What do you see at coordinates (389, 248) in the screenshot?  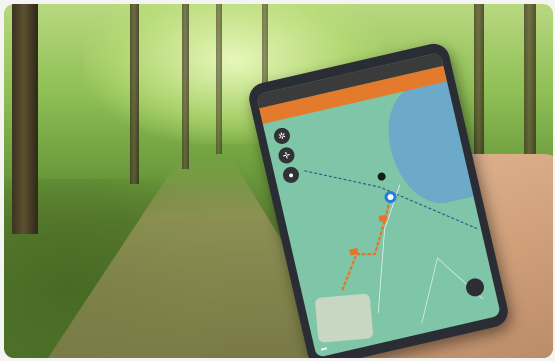 I see `path-line` at bounding box center [389, 248].